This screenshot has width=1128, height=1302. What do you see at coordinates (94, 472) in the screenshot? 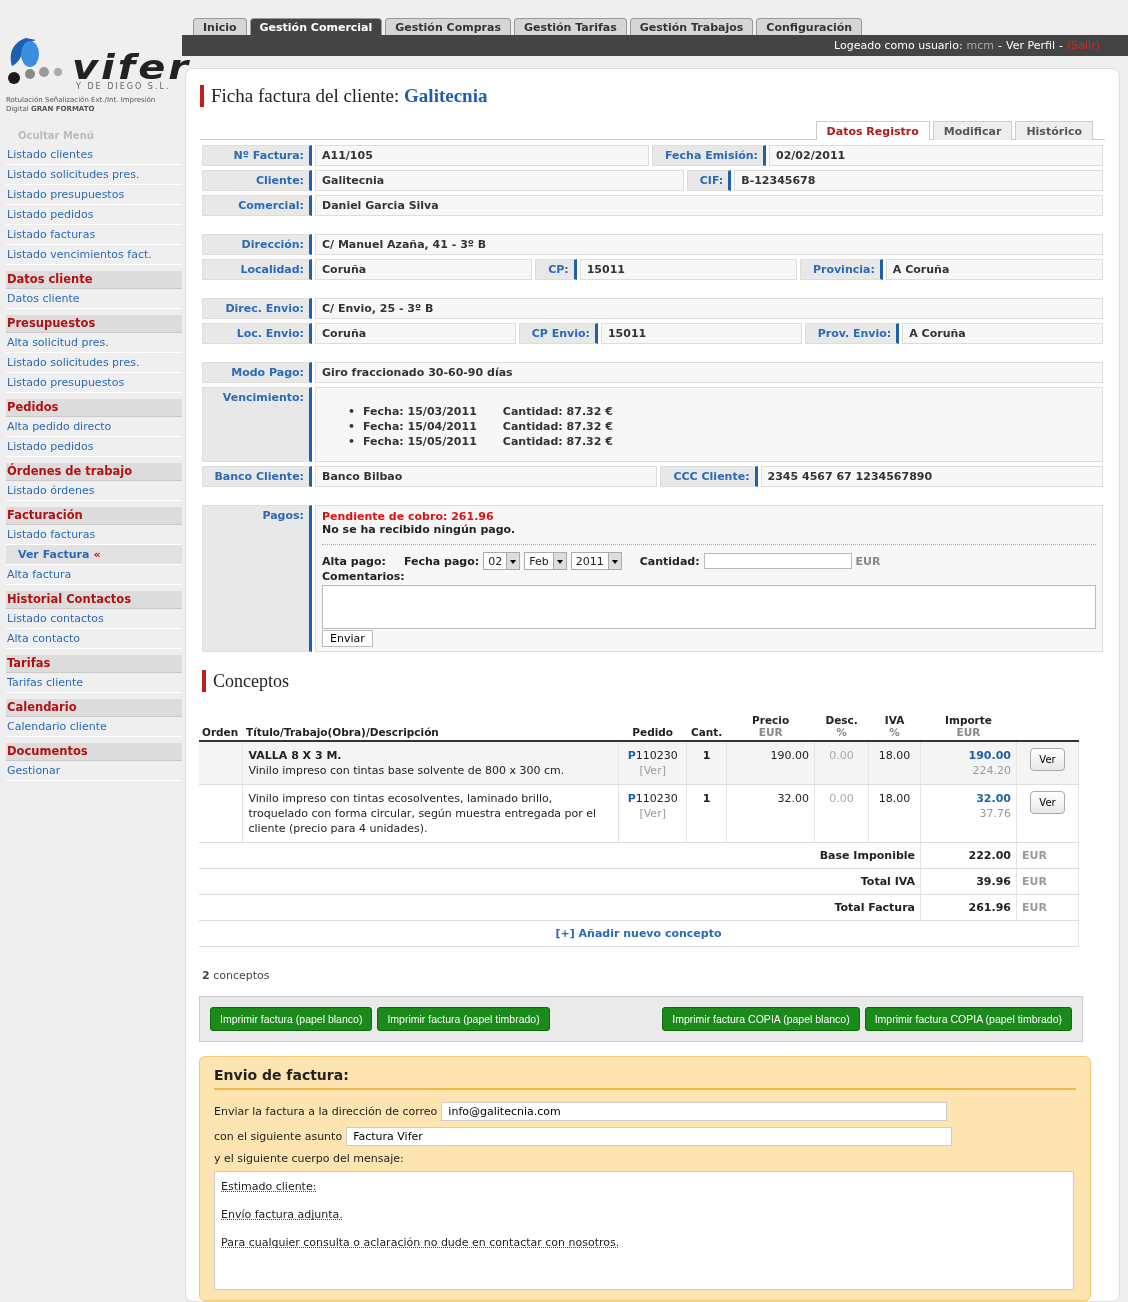
I see `sidebar-heading: Órdenes de trabajo` at bounding box center [94, 472].